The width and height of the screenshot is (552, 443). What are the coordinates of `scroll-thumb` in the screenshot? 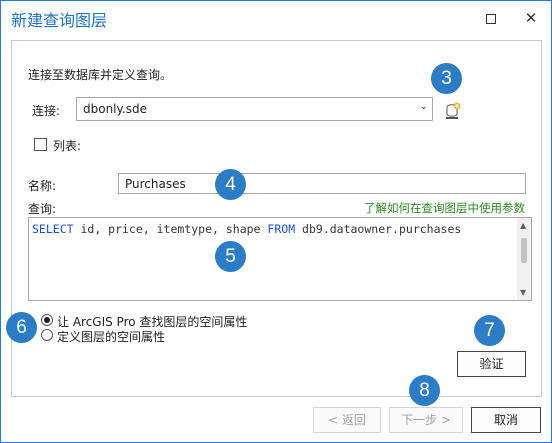 It's located at (524, 250).